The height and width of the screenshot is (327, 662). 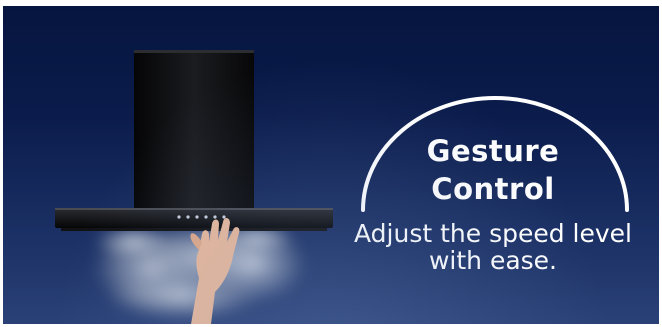 I want to click on hood-chimney, so click(x=194, y=131).